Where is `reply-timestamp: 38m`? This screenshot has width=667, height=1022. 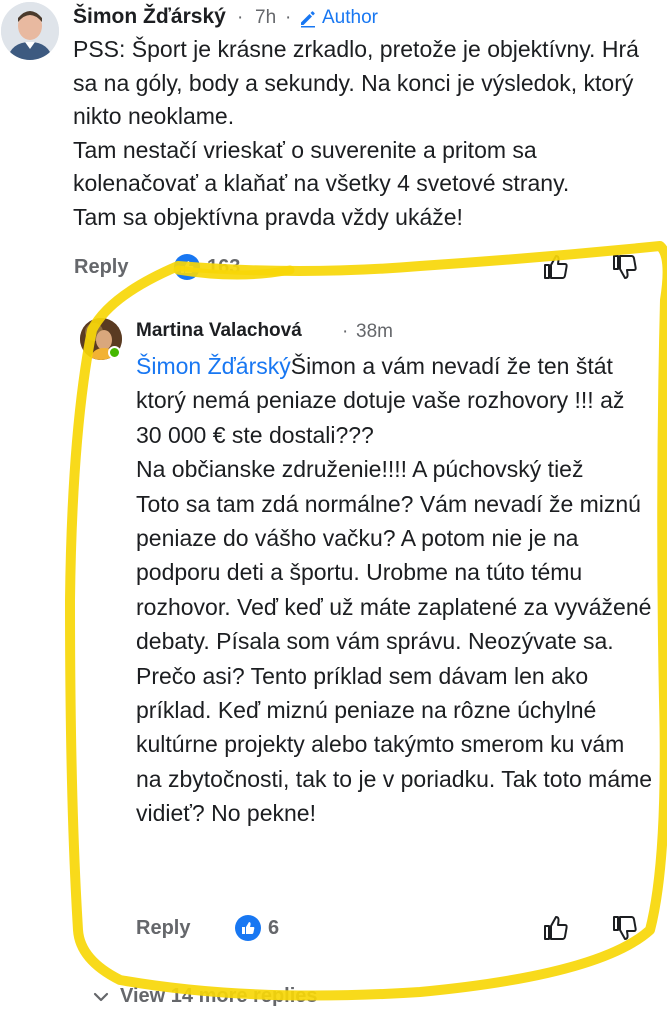 reply-timestamp: 38m is located at coordinates (374, 332).